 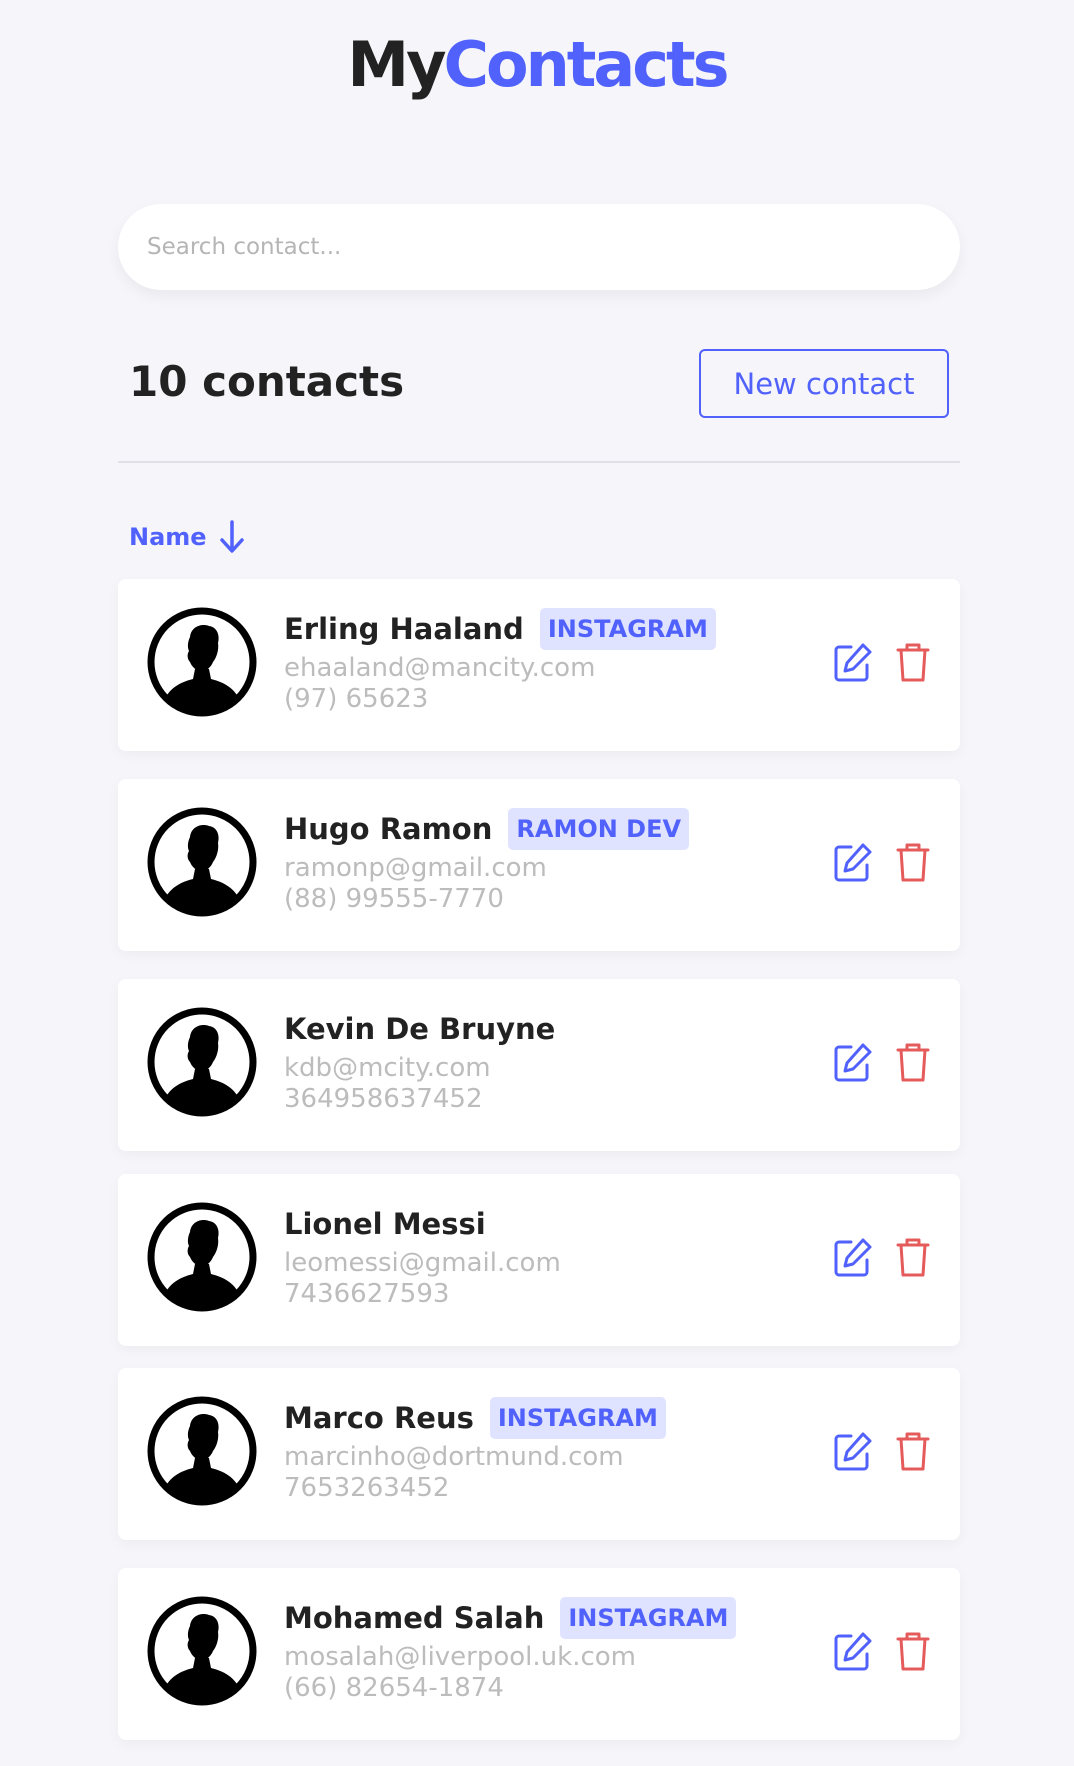 What do you see at coordinates (414, 1618) in the screenshot?
I see `contact-name: Mohamed Salah` at bounding box center [414, 1618].